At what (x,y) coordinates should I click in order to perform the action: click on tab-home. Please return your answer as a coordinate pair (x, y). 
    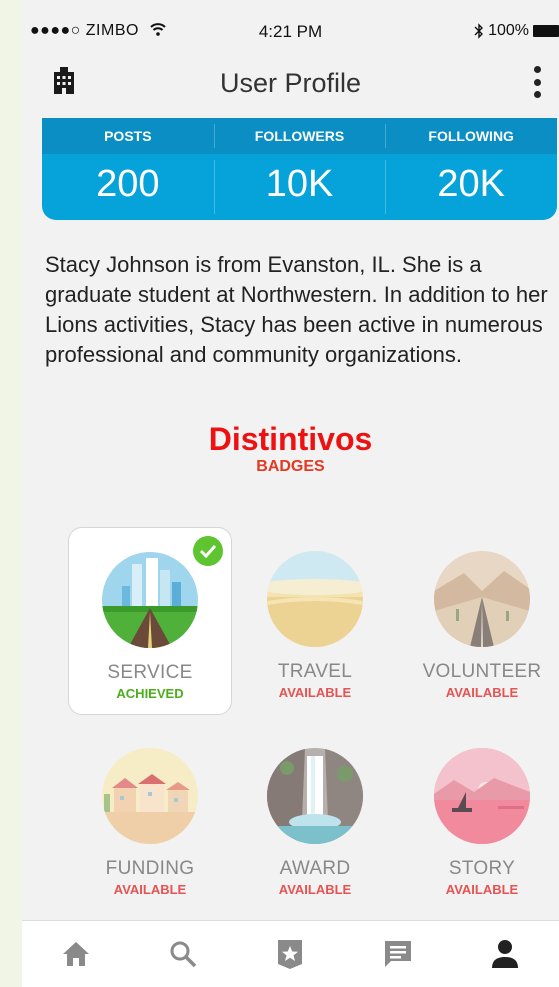
    Looking at the image, I should click on (76, 954).